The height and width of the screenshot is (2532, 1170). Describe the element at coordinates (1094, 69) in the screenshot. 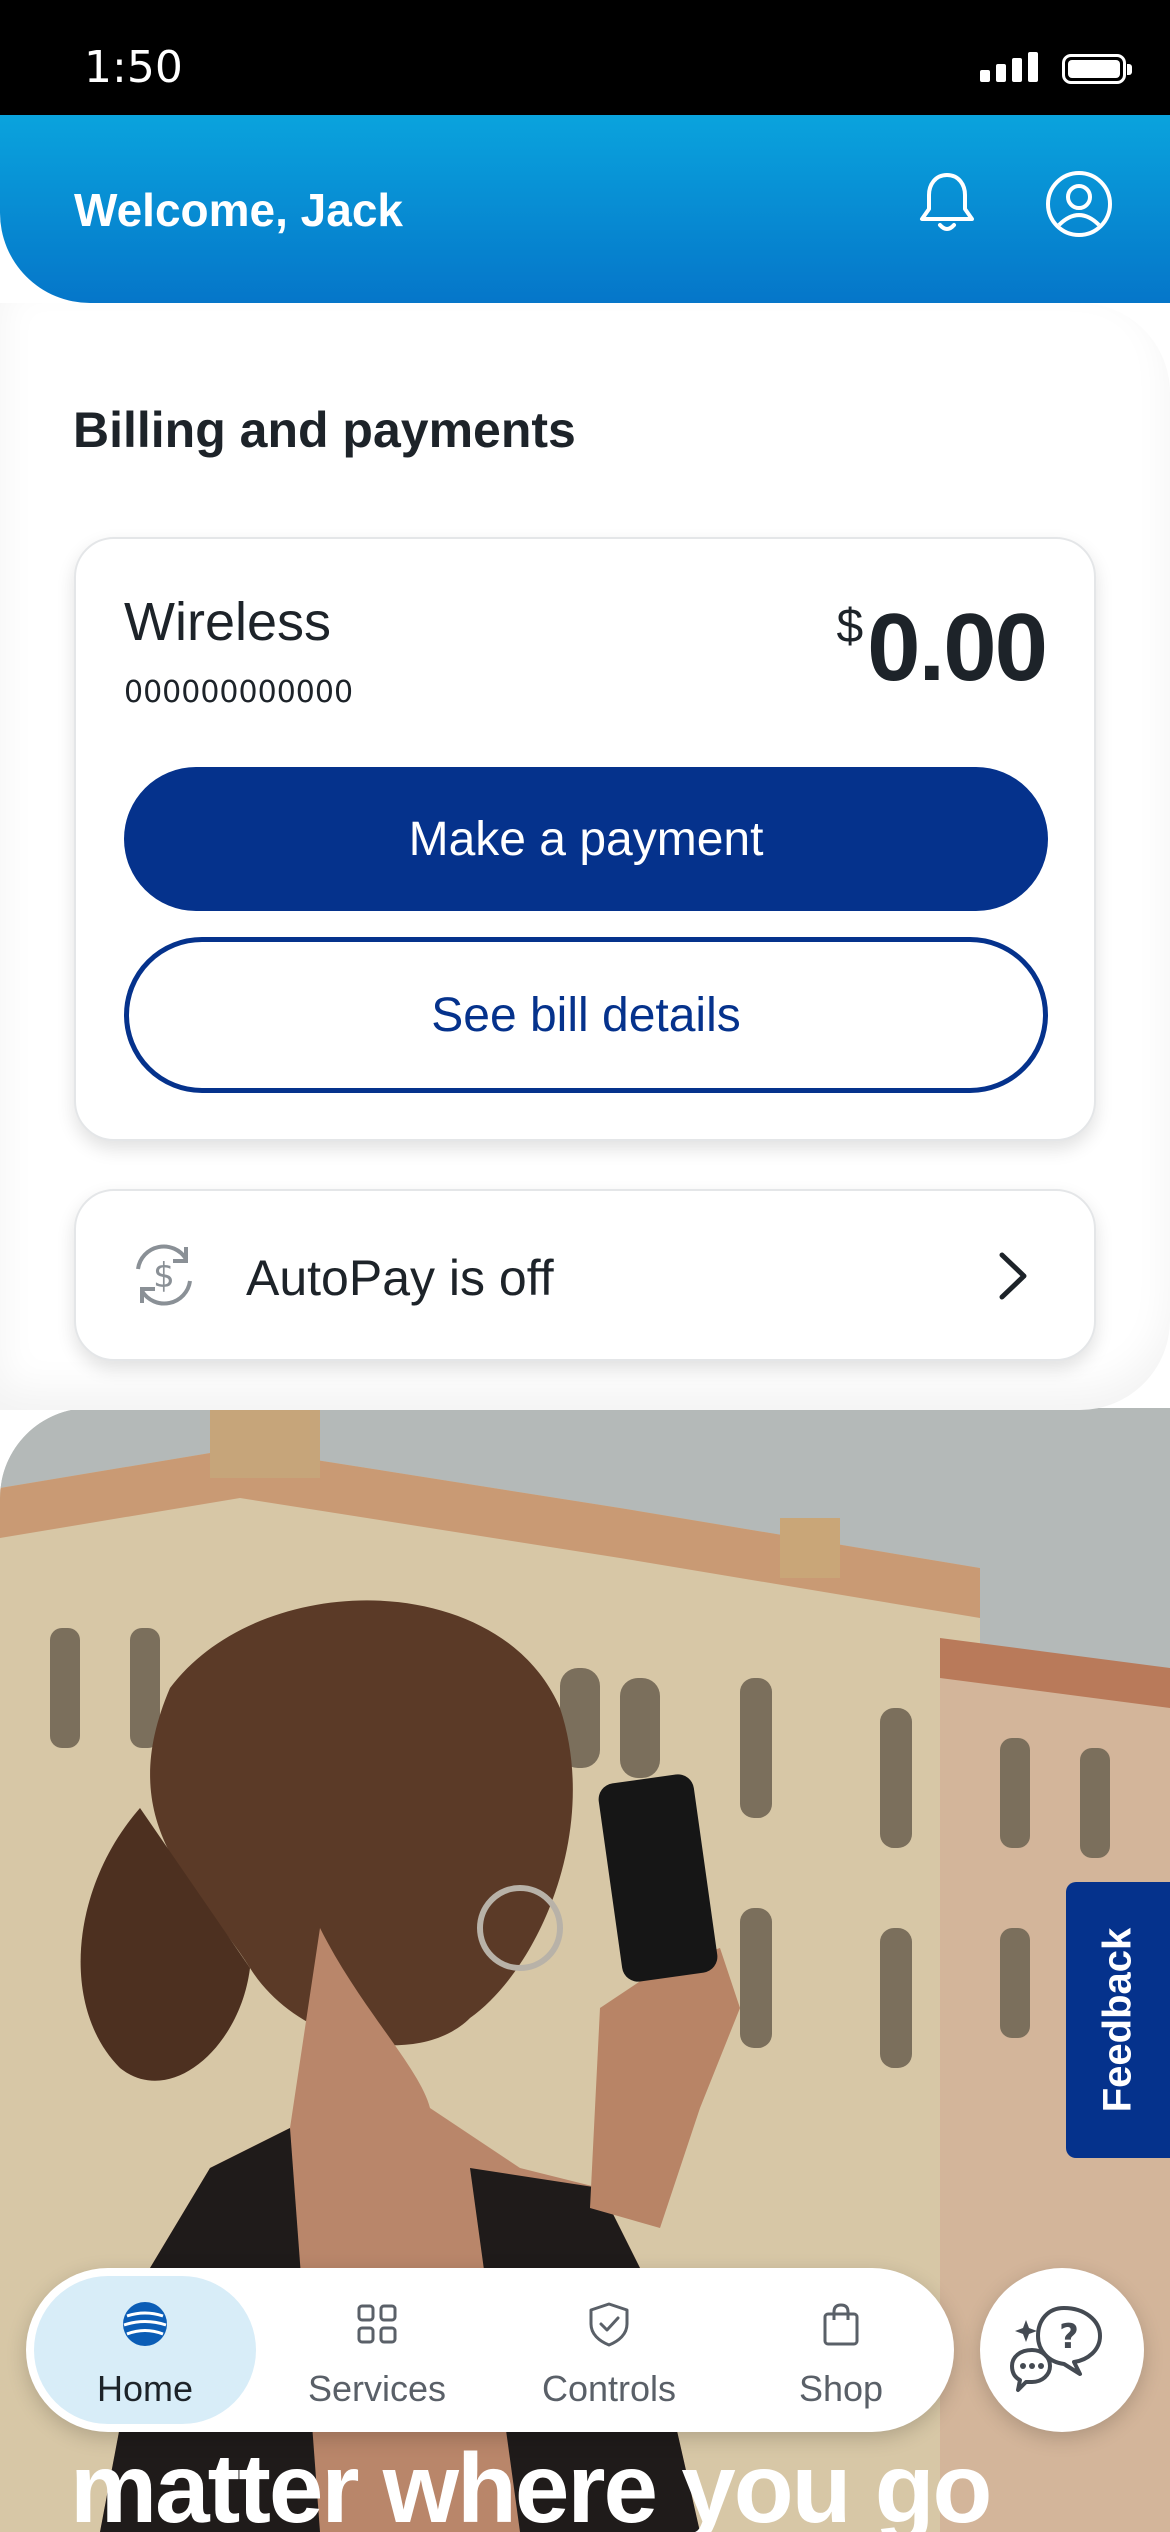

I see `battery-icon` at that location.